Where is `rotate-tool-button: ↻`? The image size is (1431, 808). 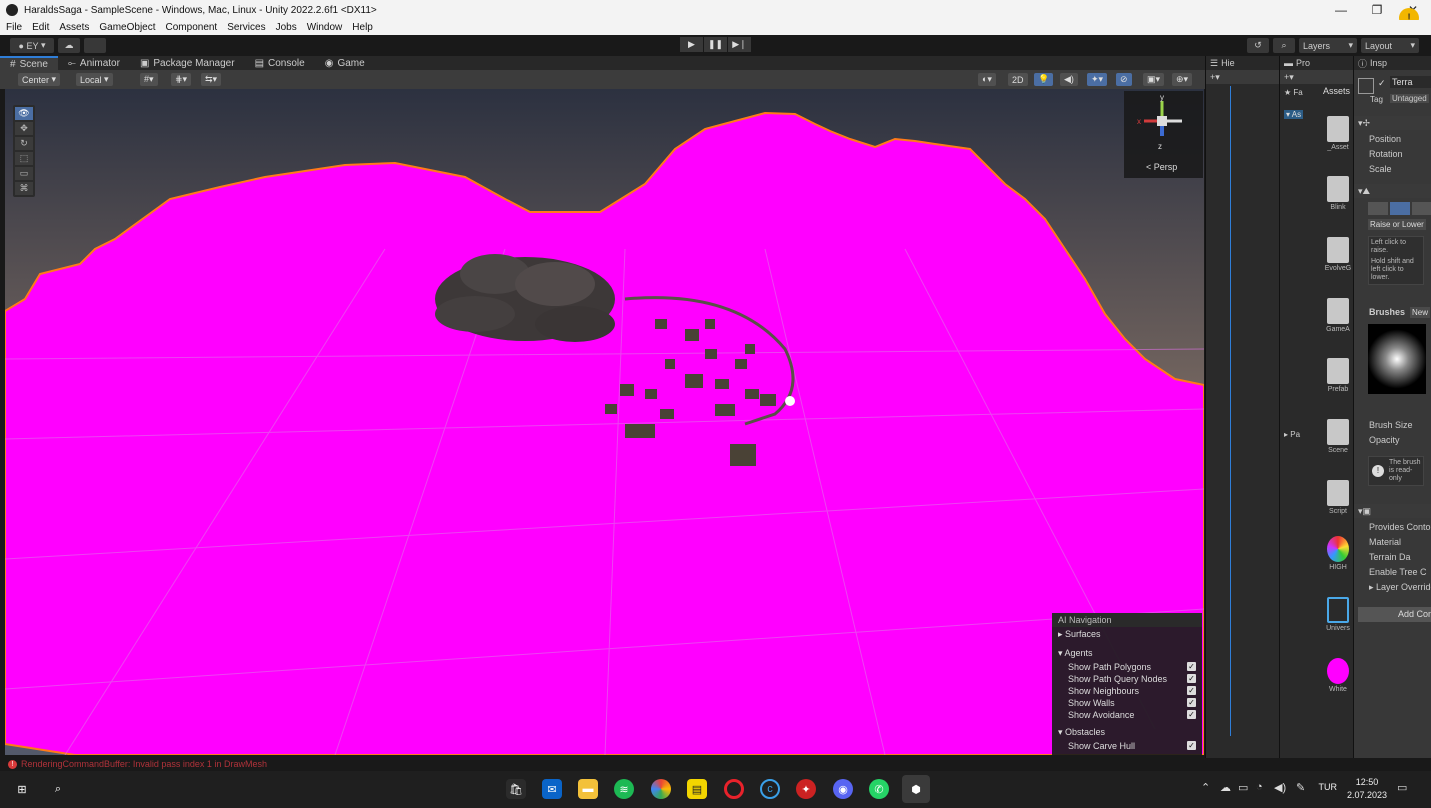 rotate-tool-button: ↻ is located at coordinates (24, 143).